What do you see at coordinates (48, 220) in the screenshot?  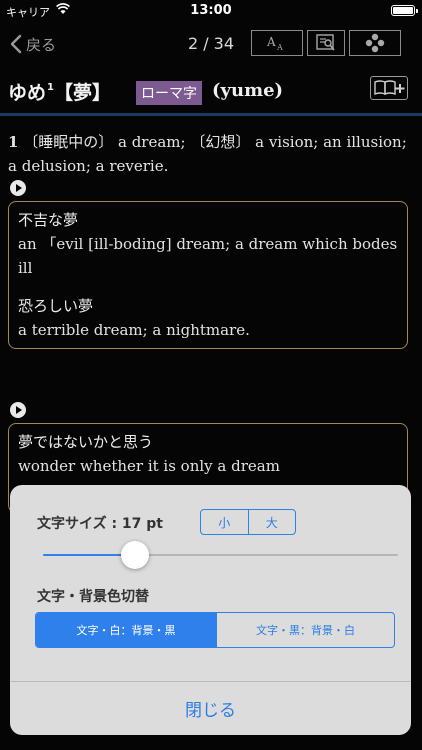 I see `example-japanese: 不吉な夢` at bounding box center [48, 220].